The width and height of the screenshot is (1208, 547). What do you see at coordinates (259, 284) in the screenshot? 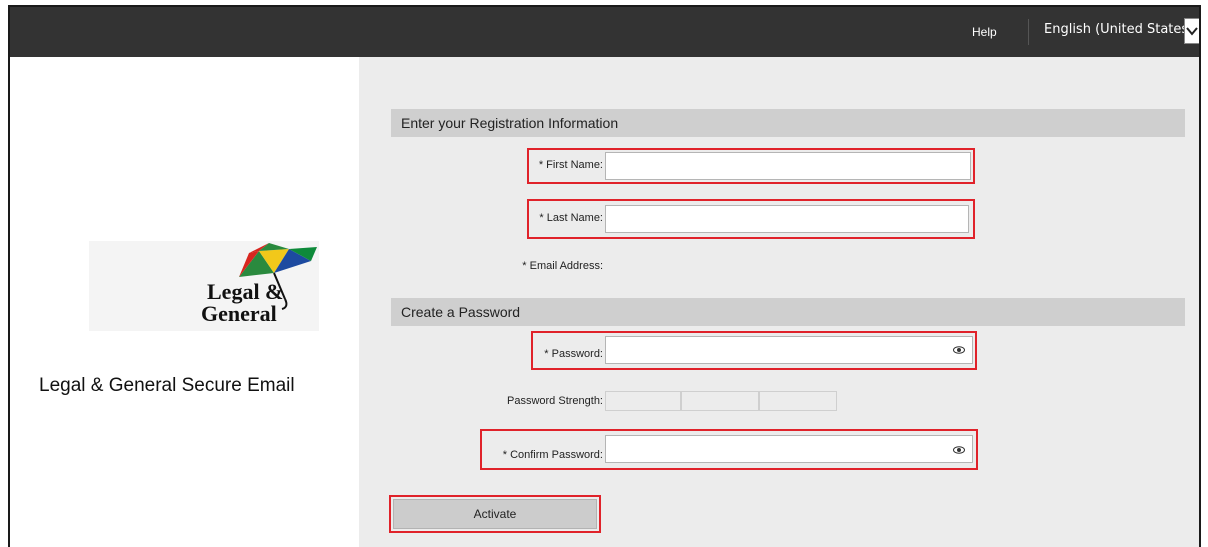
I see `umbrella-icon: Legal & General` at bounding box center [259, 284].